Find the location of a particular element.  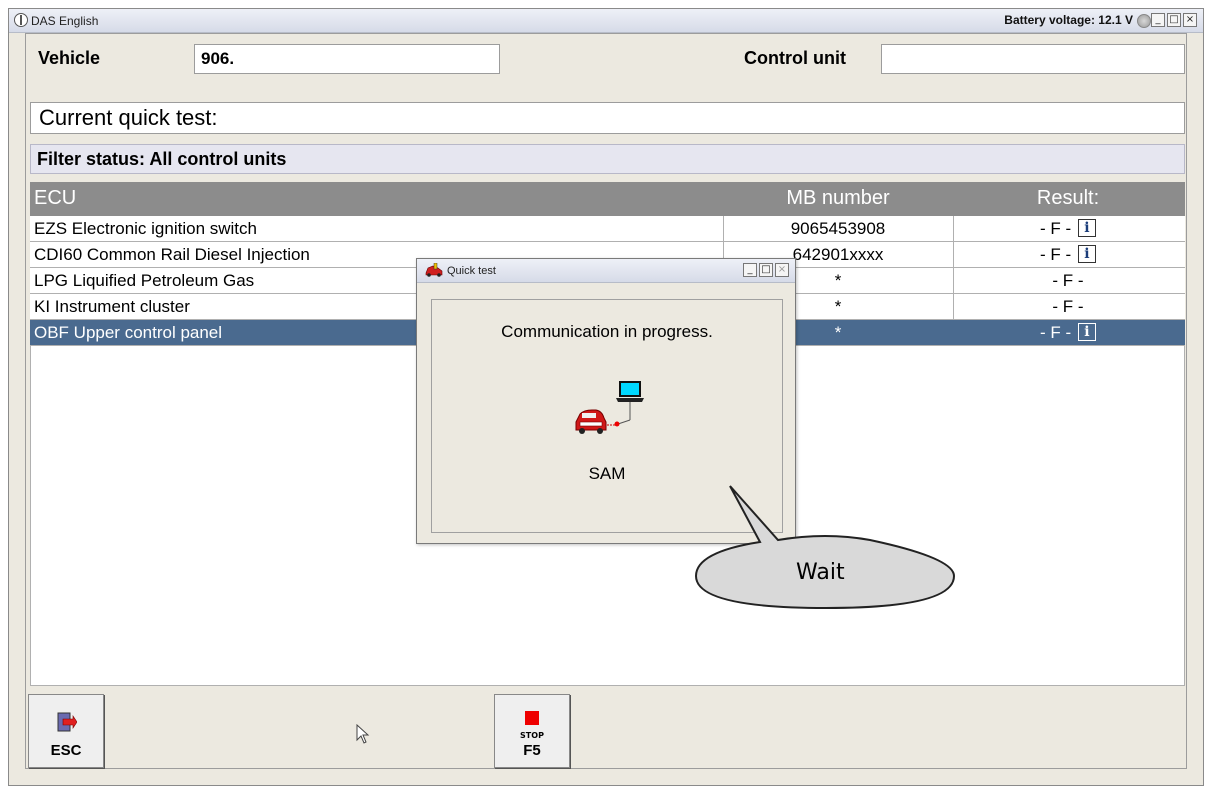

vehicle-field: 906. is located at coordinates (347, 59).